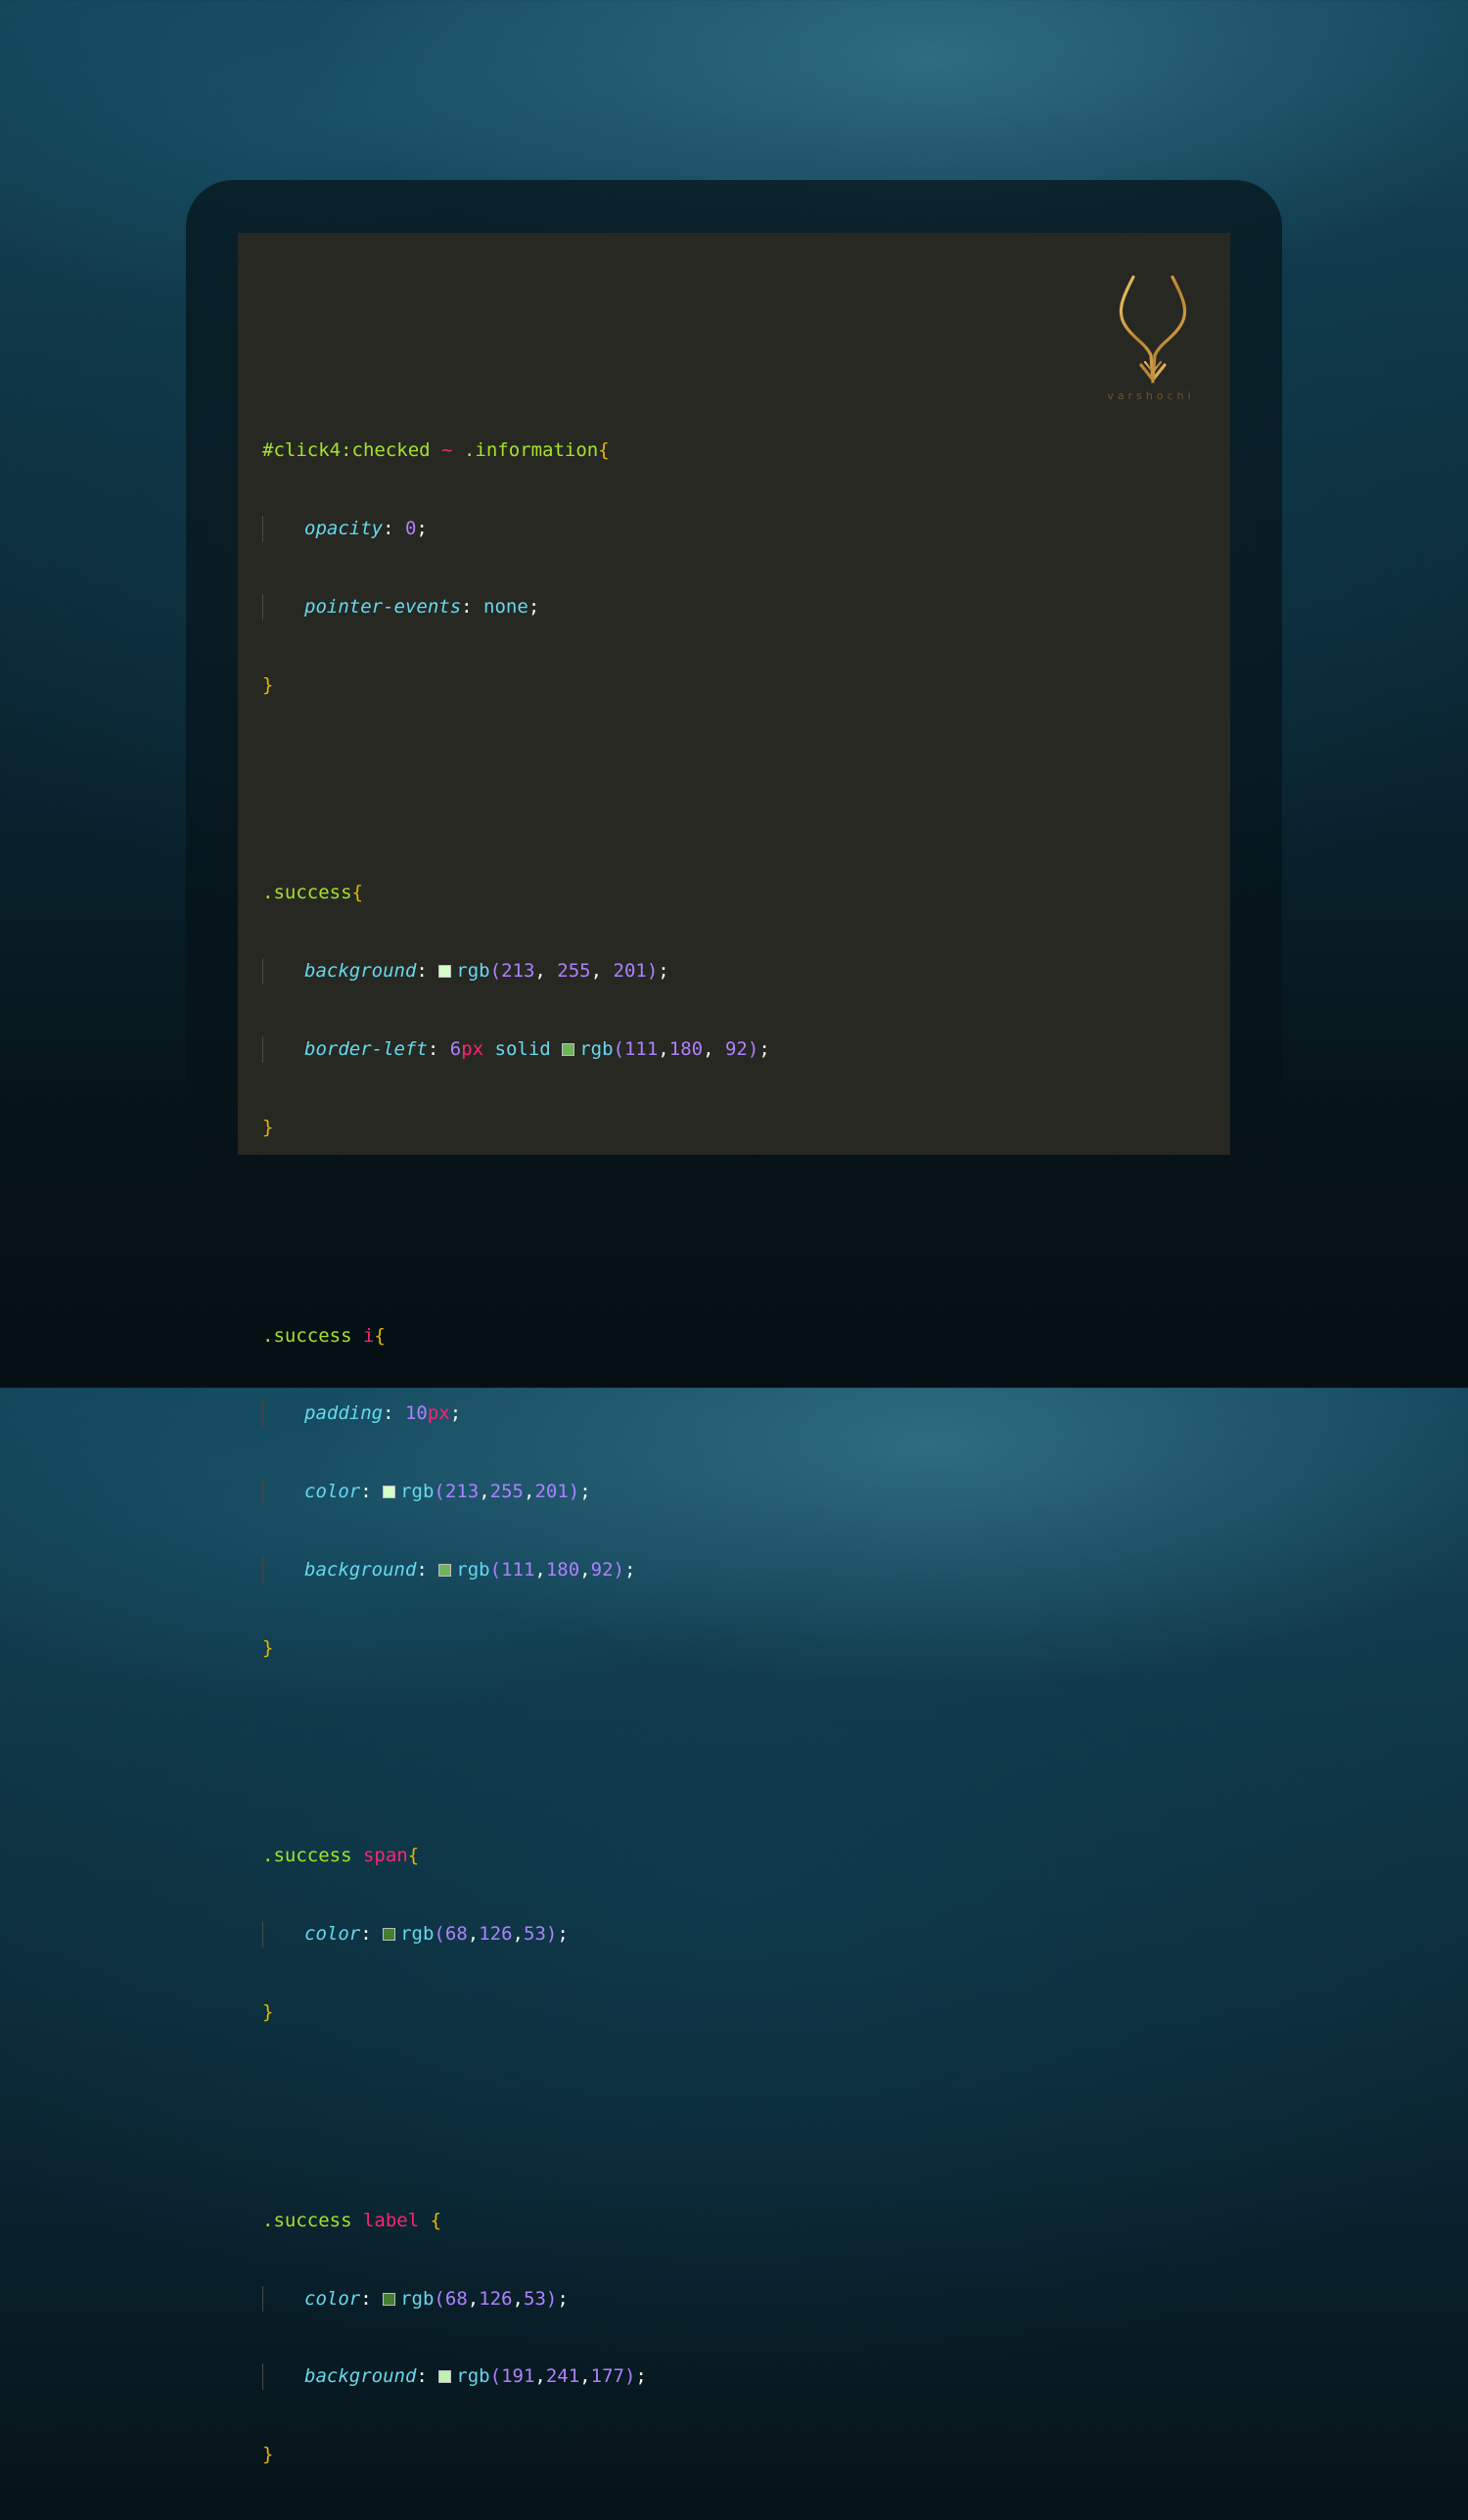 The height and width of the screenshot is (2520, 1468). What do you see at coordinates (385, 1856) in the screenshot?
I see `tag: span` at bounding box center [385, 1856].